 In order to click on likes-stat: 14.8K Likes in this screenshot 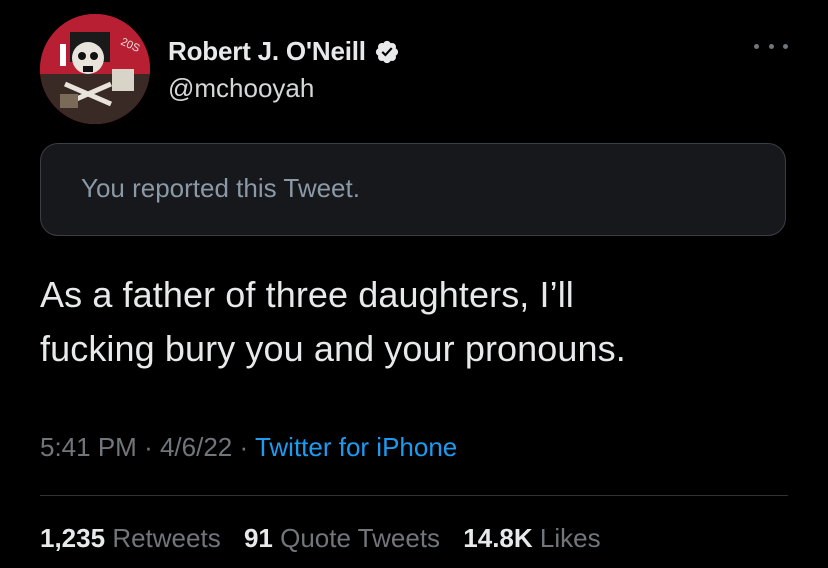, I will do `click(531, 538)`.